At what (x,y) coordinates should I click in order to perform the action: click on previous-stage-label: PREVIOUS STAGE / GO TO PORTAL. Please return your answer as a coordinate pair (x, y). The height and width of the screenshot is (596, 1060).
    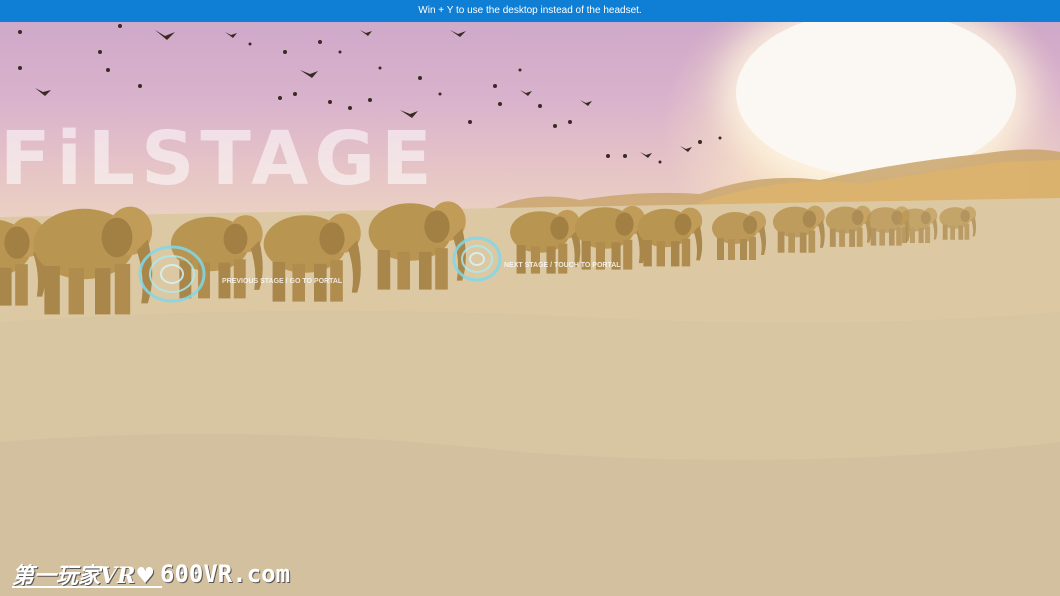
    Looking at the image, I should click on (282, 281).